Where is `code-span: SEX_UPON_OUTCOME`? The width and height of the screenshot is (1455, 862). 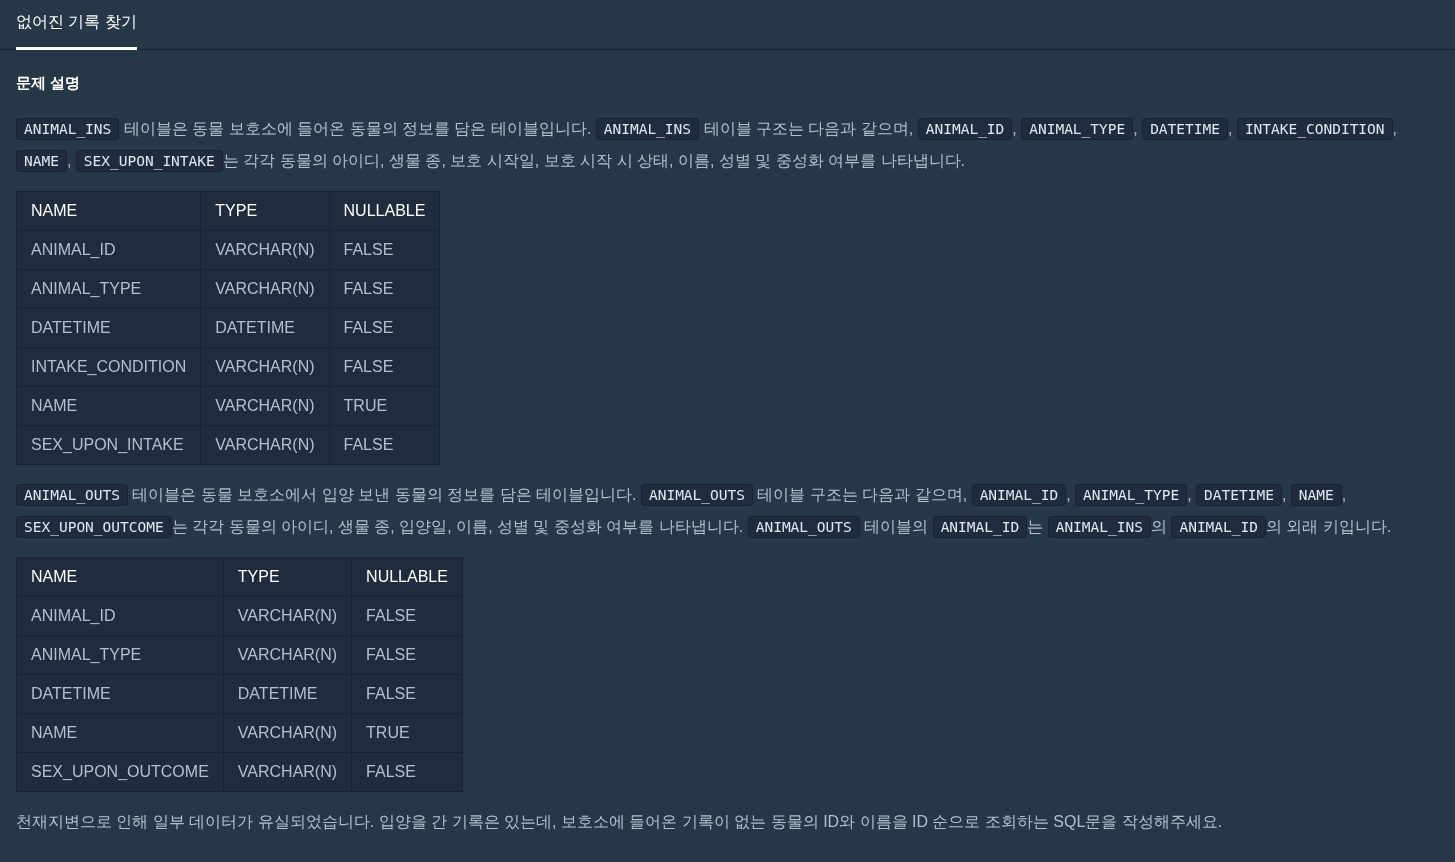
code-span: SEX_UPON_OUTCOME is located at coordinates (94, 526).